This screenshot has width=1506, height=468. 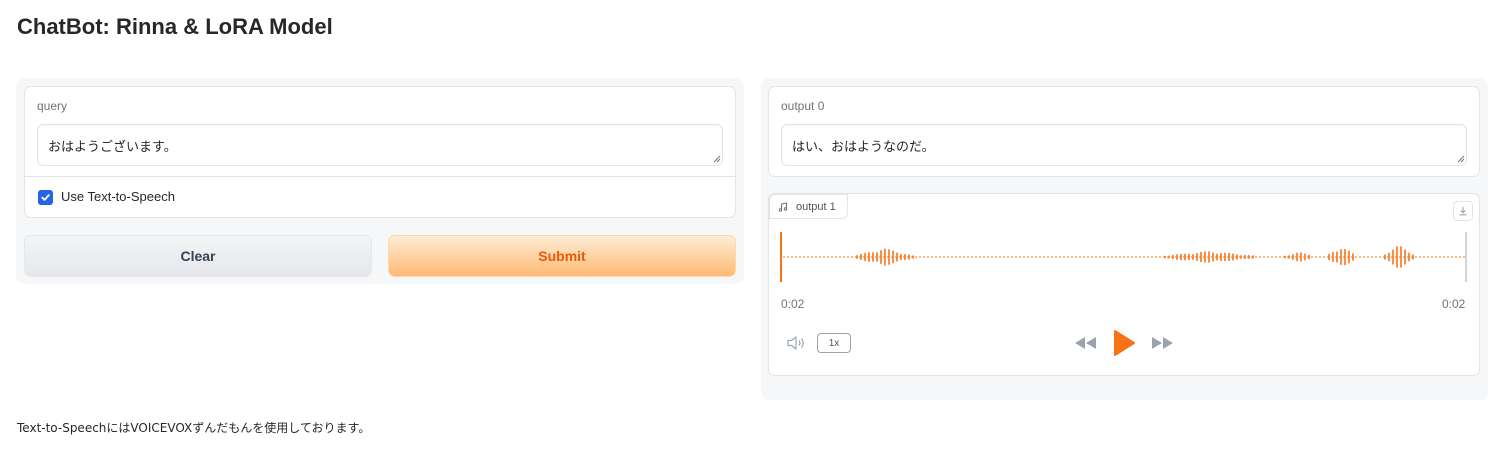 I want to click on footer-note: Text-to-SpeechにはVOICEVOXずんだもんを使用しております。, so click(x=194, y=428).